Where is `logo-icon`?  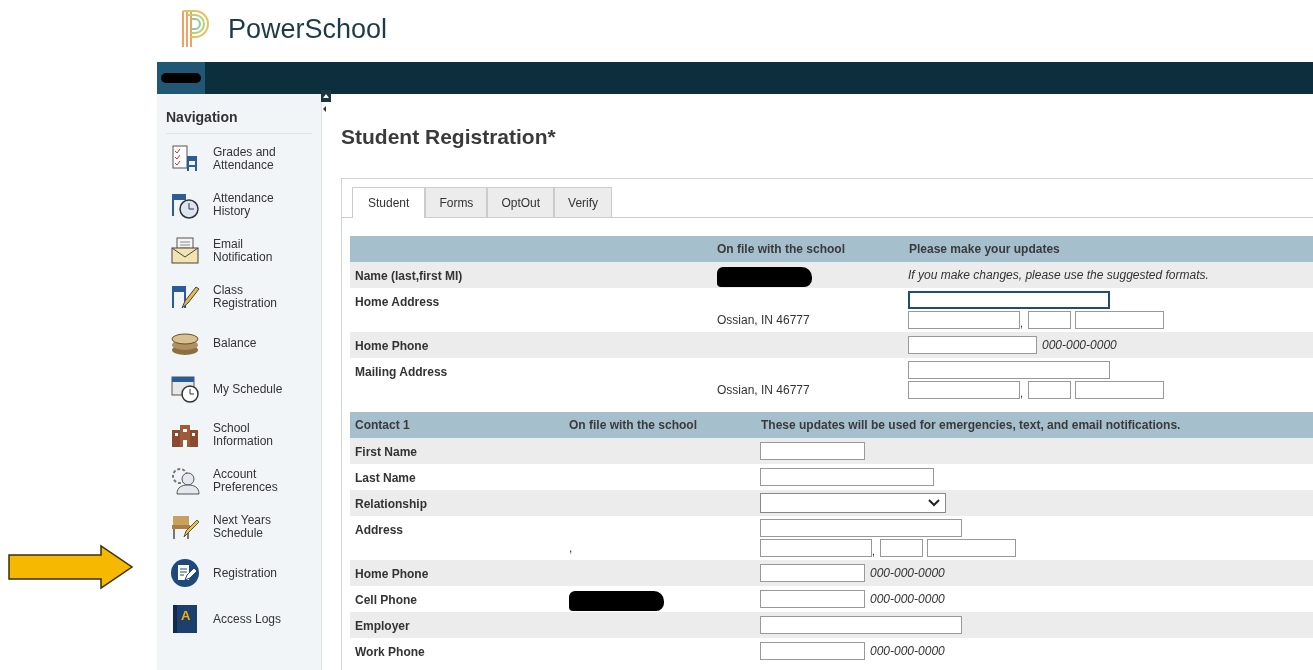 logo-icon is located at coordinates (195, 29).